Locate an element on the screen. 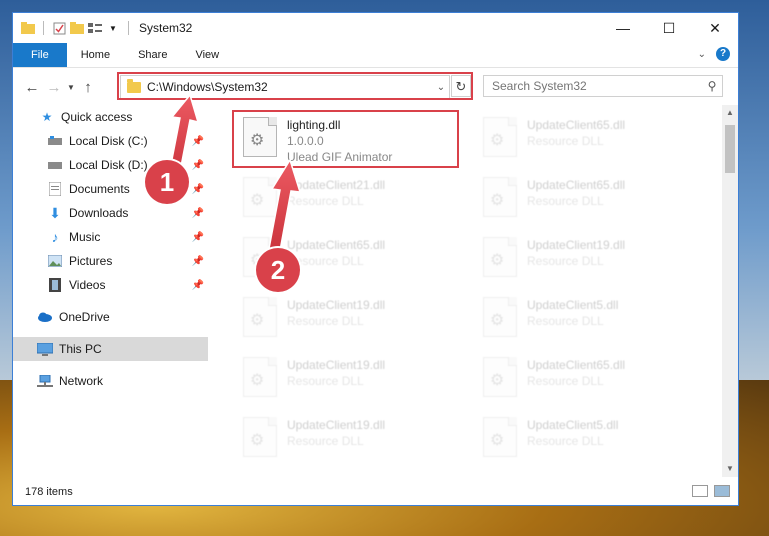 The height and width of the screenshot is (536, 769). step-badge-2: 2 is located at coordinates (278, 270).